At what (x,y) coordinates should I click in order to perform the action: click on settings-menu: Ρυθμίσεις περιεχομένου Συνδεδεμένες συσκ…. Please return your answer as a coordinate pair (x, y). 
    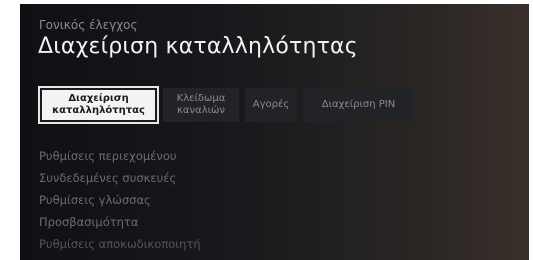
    Looking at the image, I should click on (120, 200).